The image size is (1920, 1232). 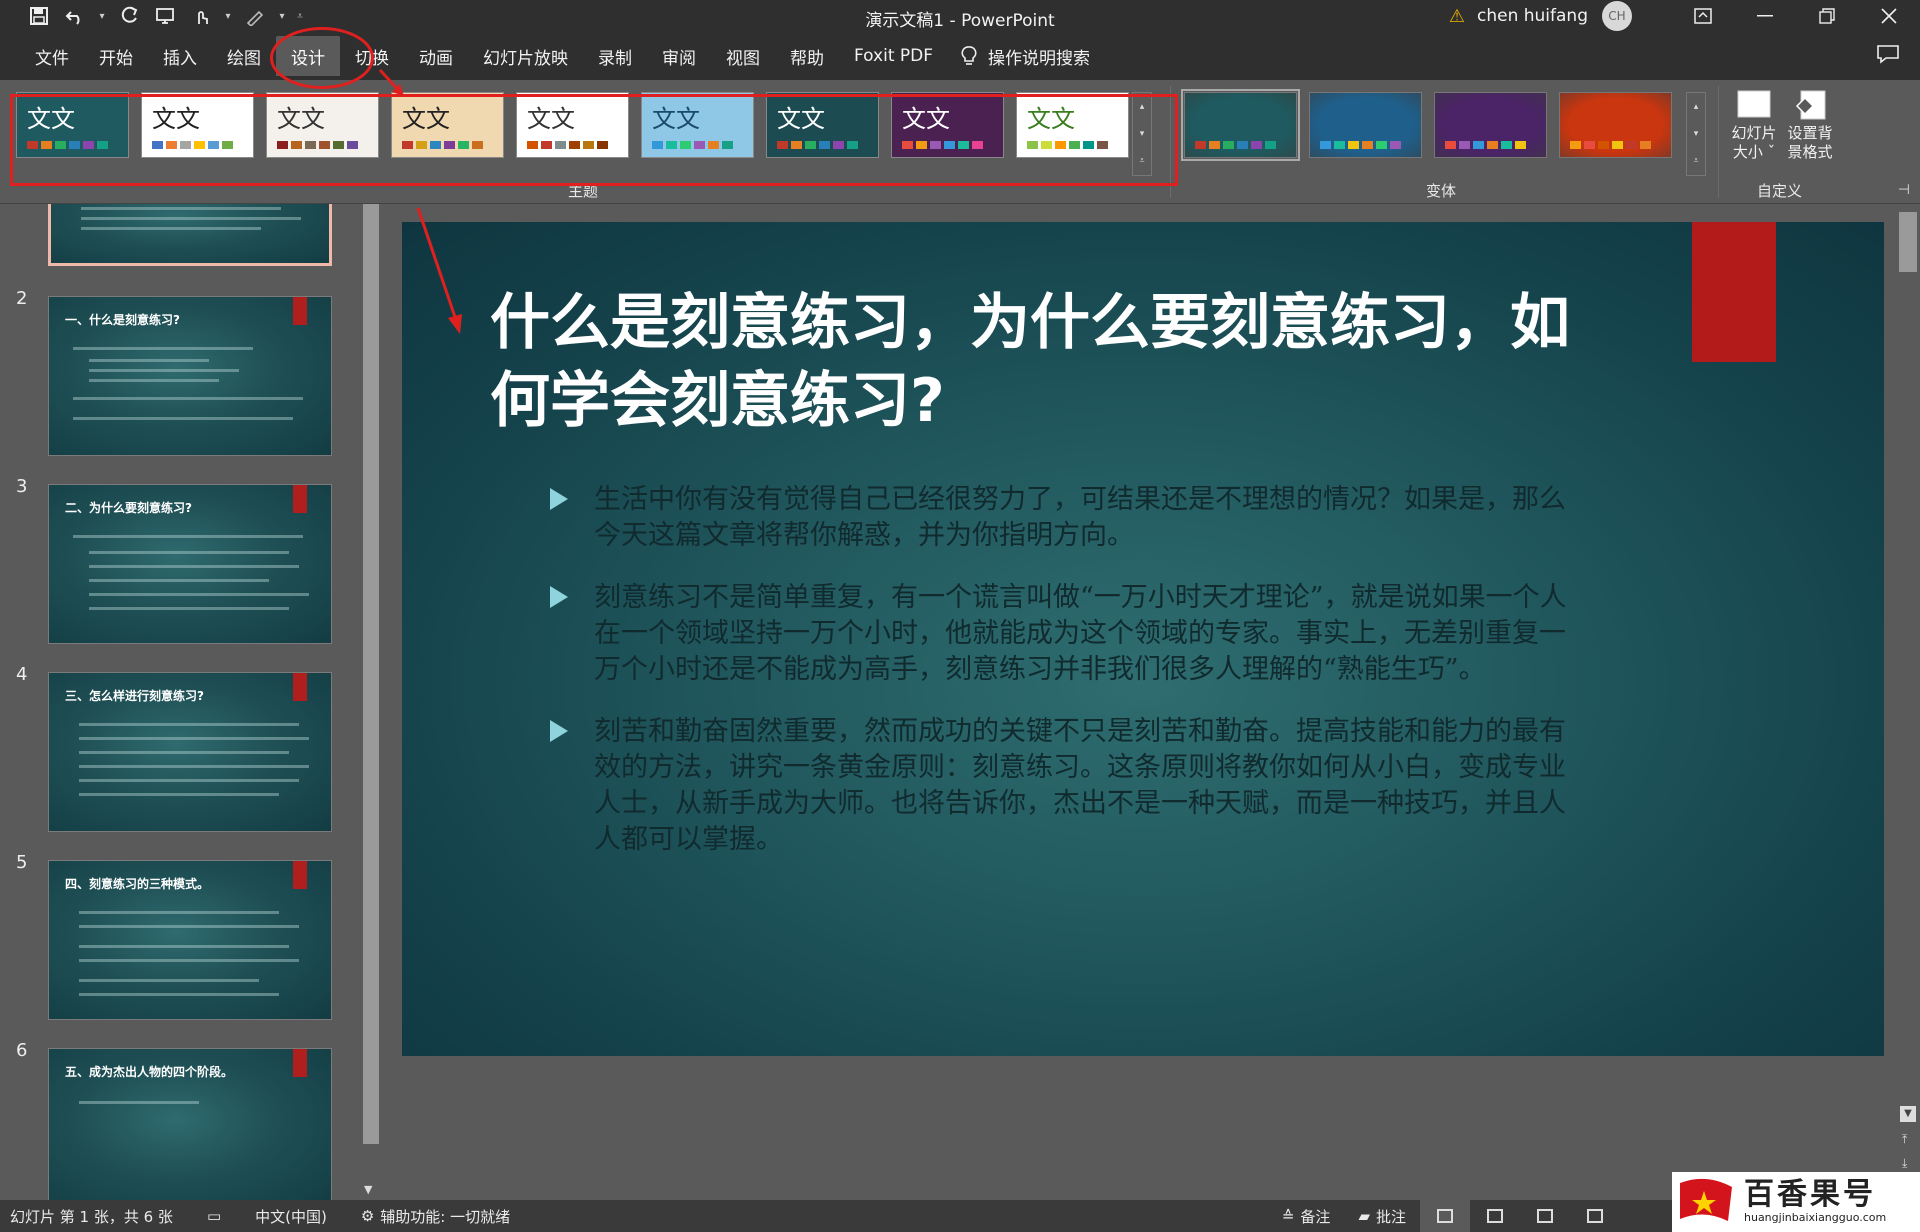 What do you see at coordinates (102, 16) in the screenshot?
I see `undo-dropdown-icon: ▾` at bounding box center [102, 16].